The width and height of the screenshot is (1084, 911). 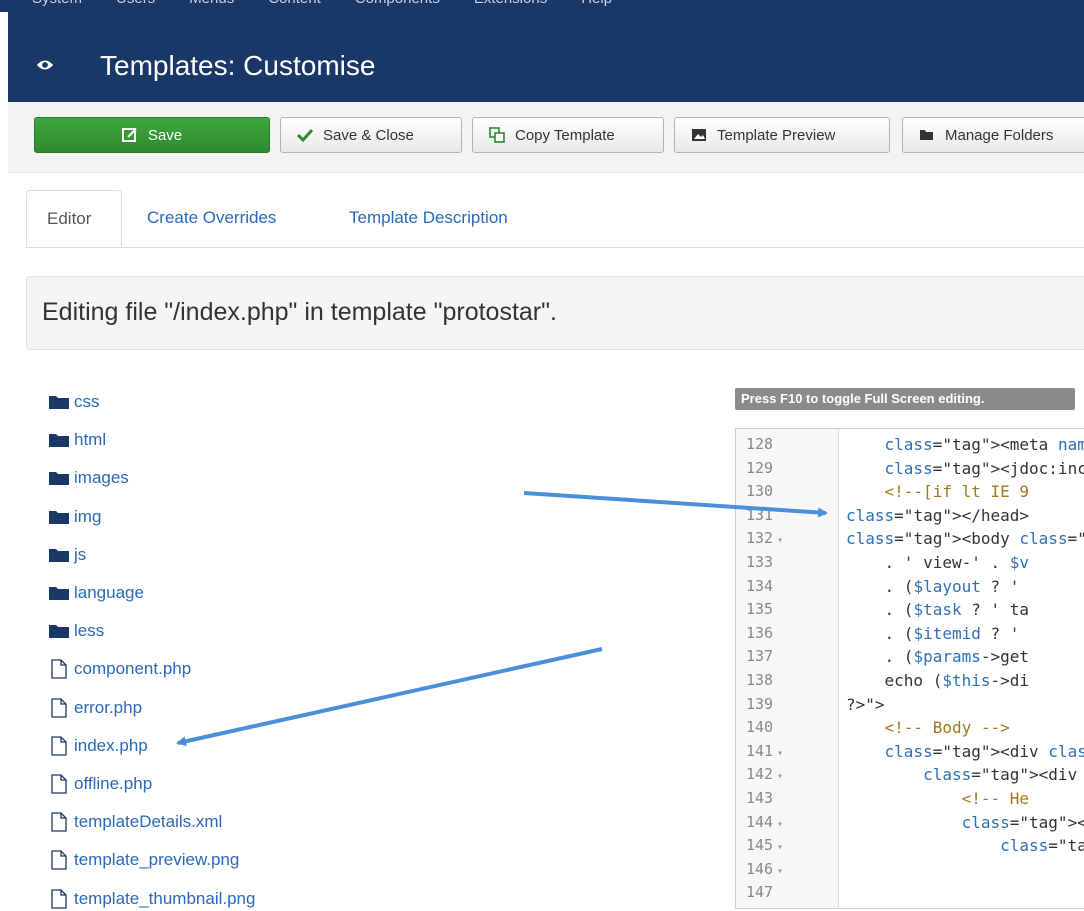 I want to click on top-menu-item: Menus, so click(x=211, y=3).